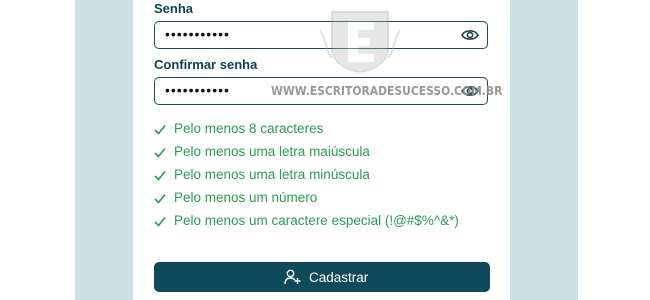 The width and height of the screenshot is (650, 300). What do you see at coordinates (272, 174) in the screenshot?
I see `requirement-text: Pelo menos uma letra minúscula` at bounding box center [272, 174].